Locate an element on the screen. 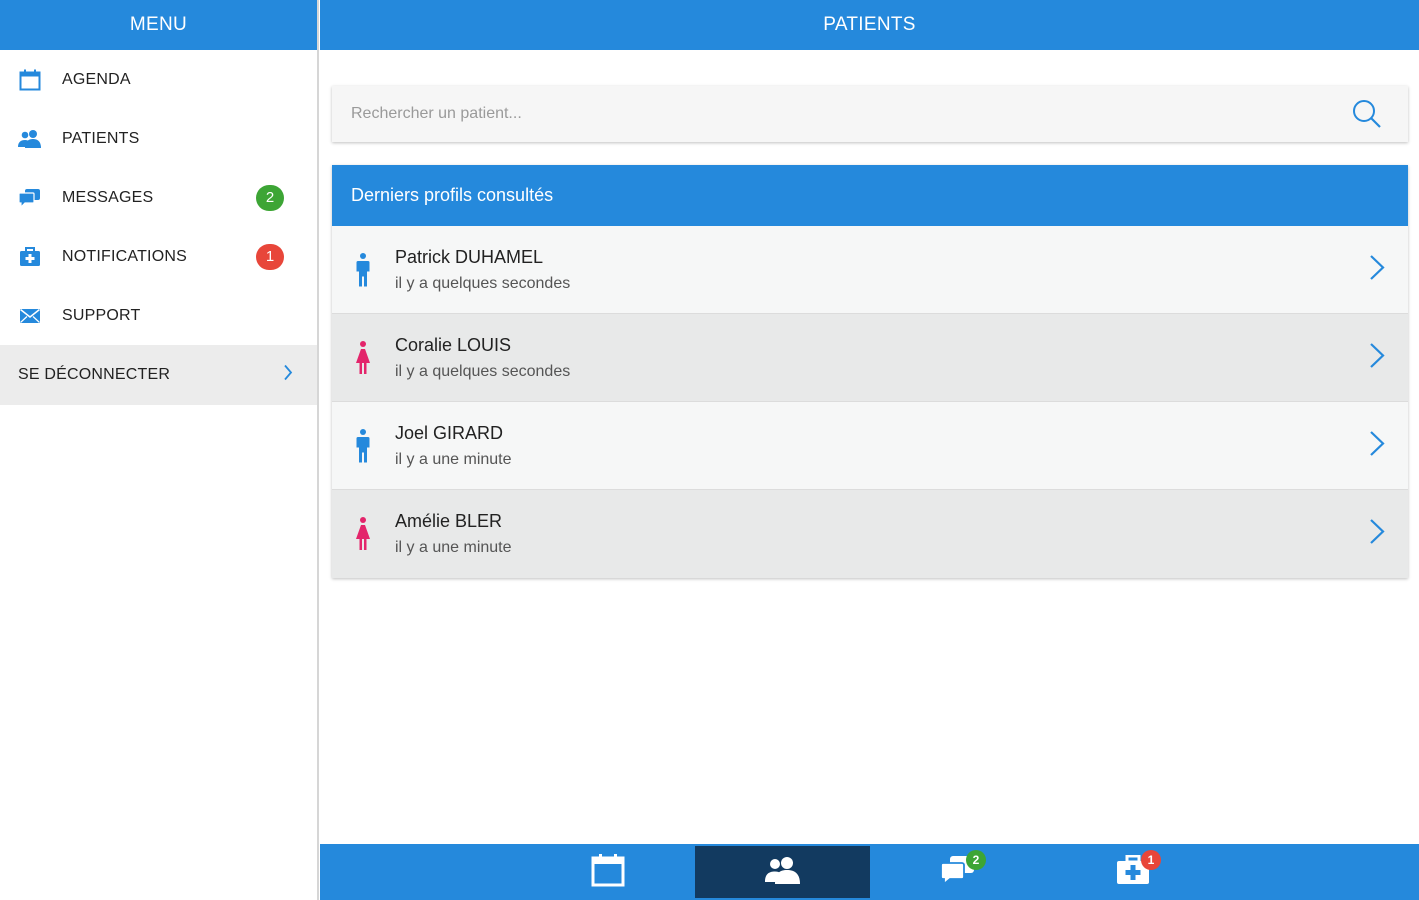 This screenshot has width=1419, height=900. patient-name: Amélie BLER is located at coordinates (449, 521).